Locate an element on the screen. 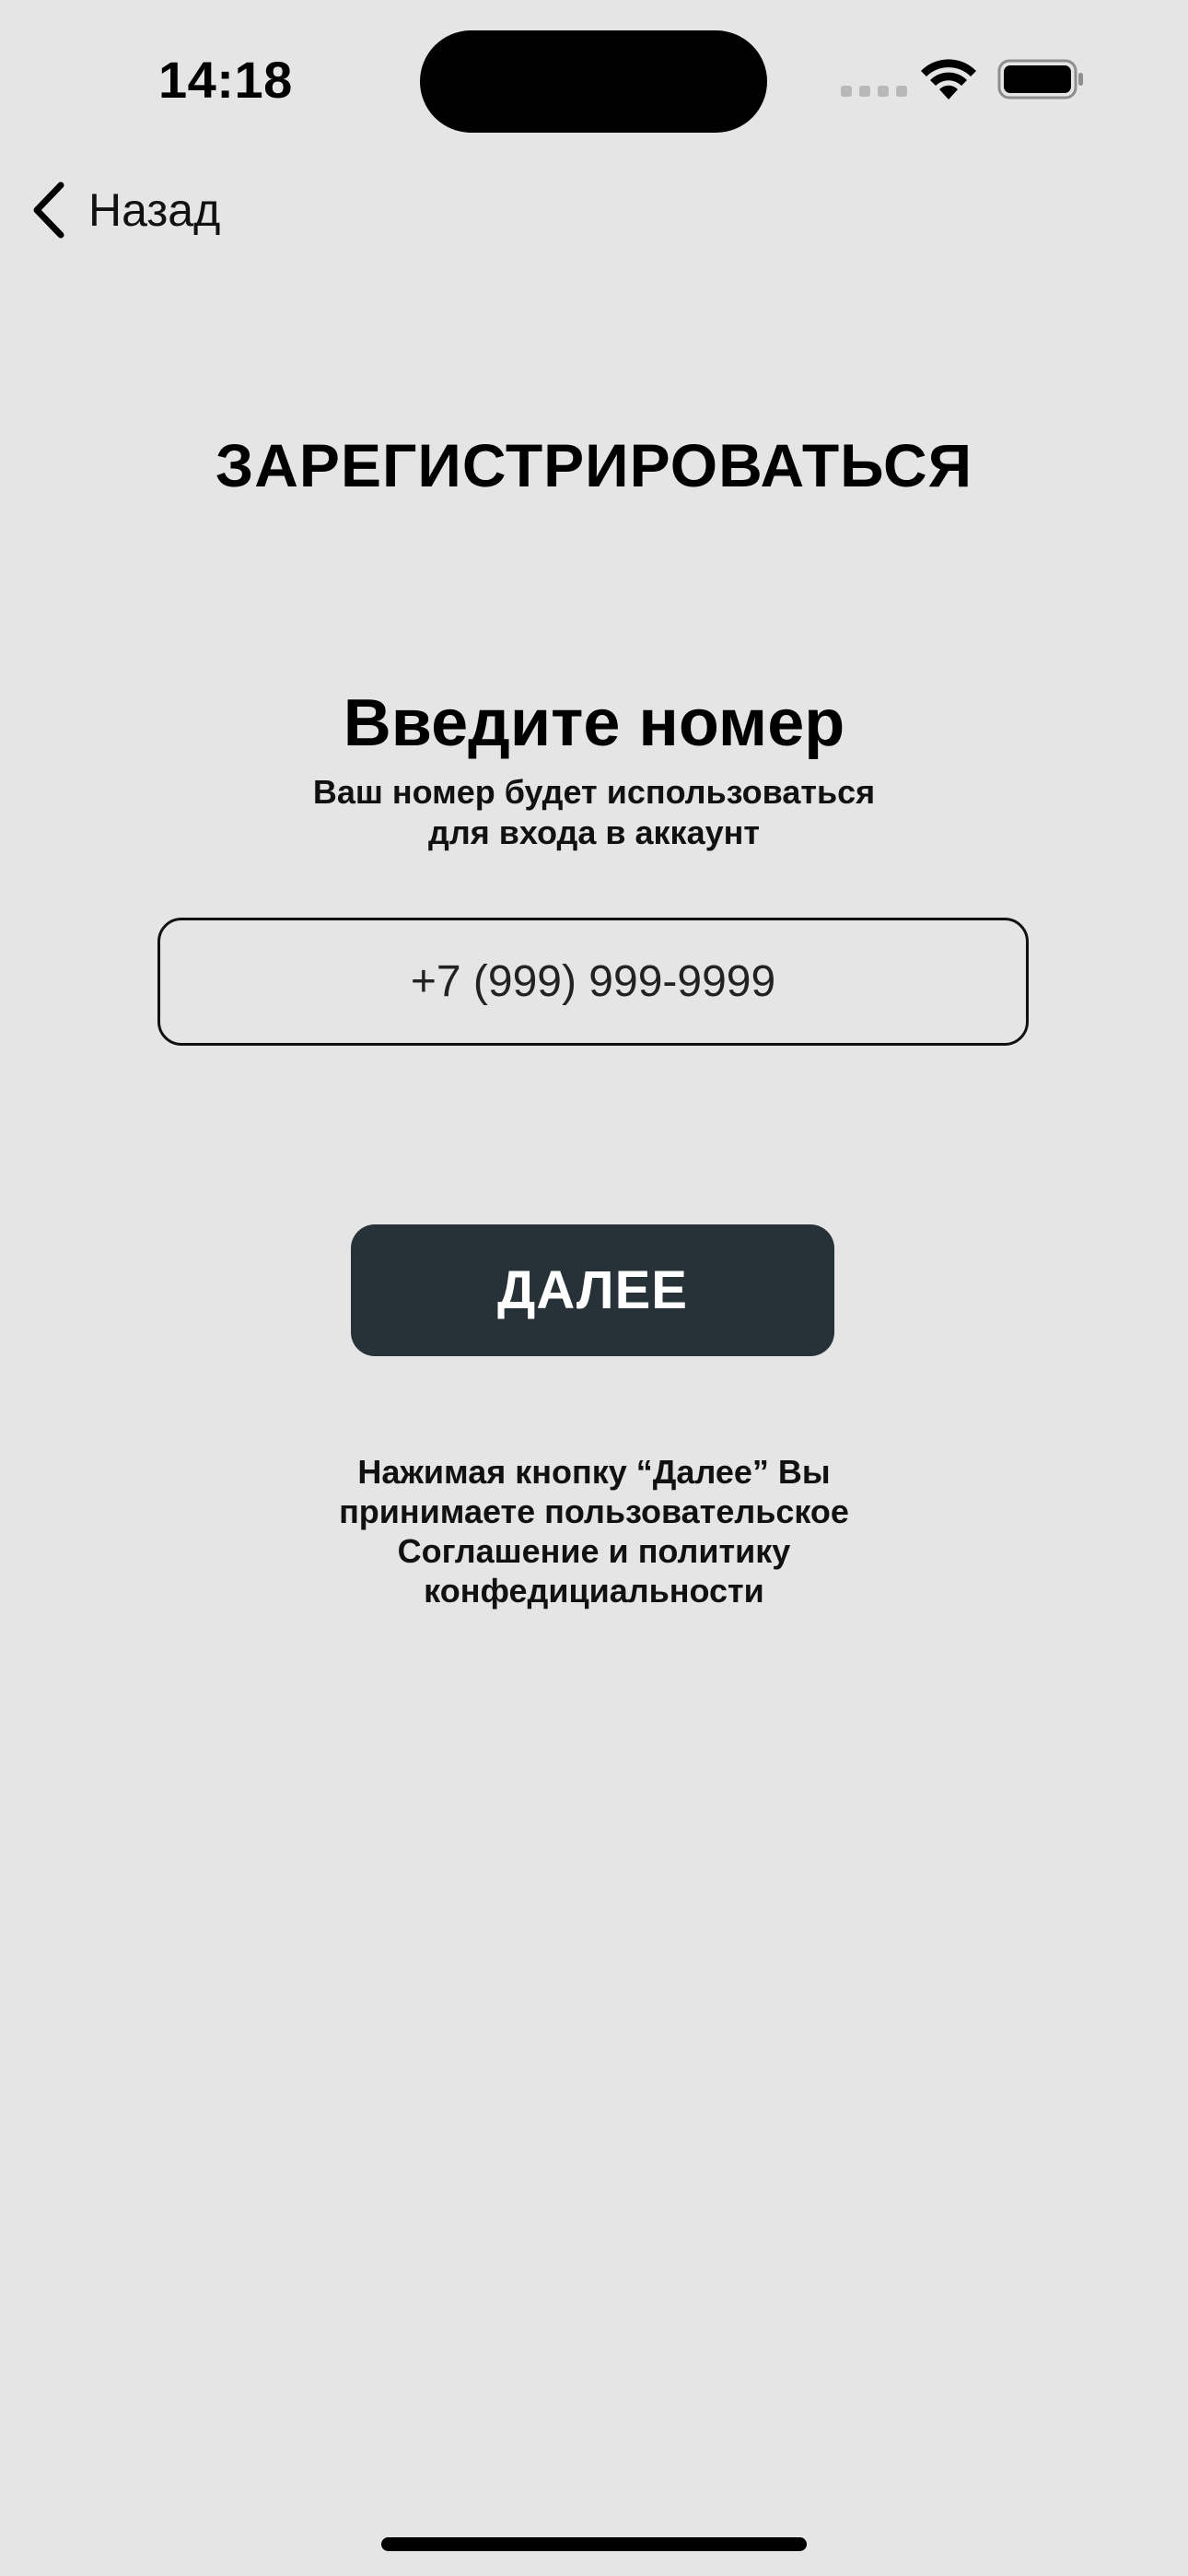 This screenshot has width=1188, height=2576. battery-icon is located at coordinates (1040, 79).